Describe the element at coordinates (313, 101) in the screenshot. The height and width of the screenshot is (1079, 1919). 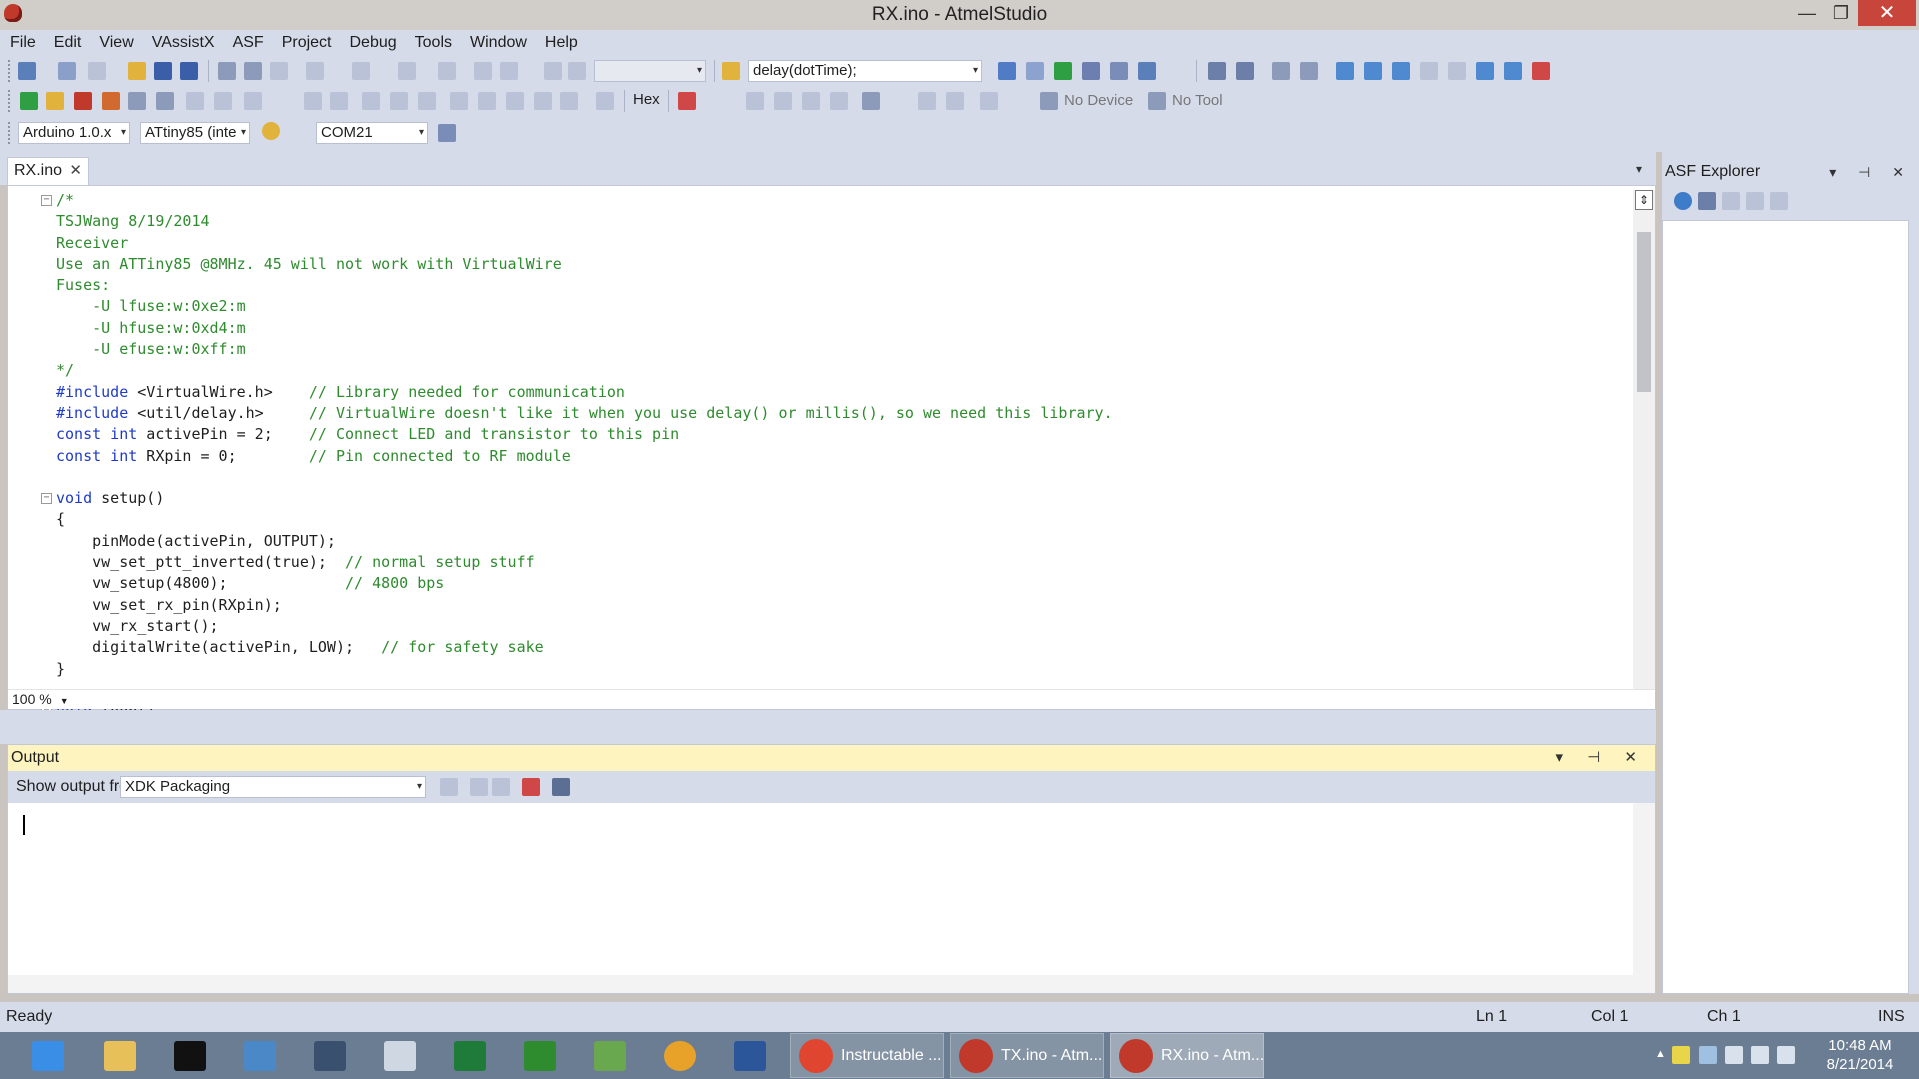
I see `step-over-icon` at that location.